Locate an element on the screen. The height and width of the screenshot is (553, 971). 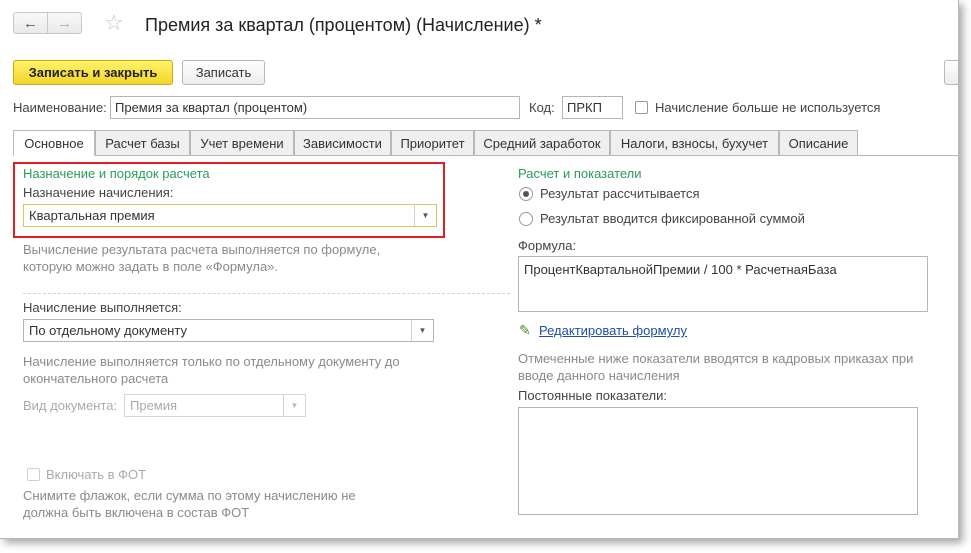
tab-base-calculation: Расчет базы is located at coordinates (142, 143).